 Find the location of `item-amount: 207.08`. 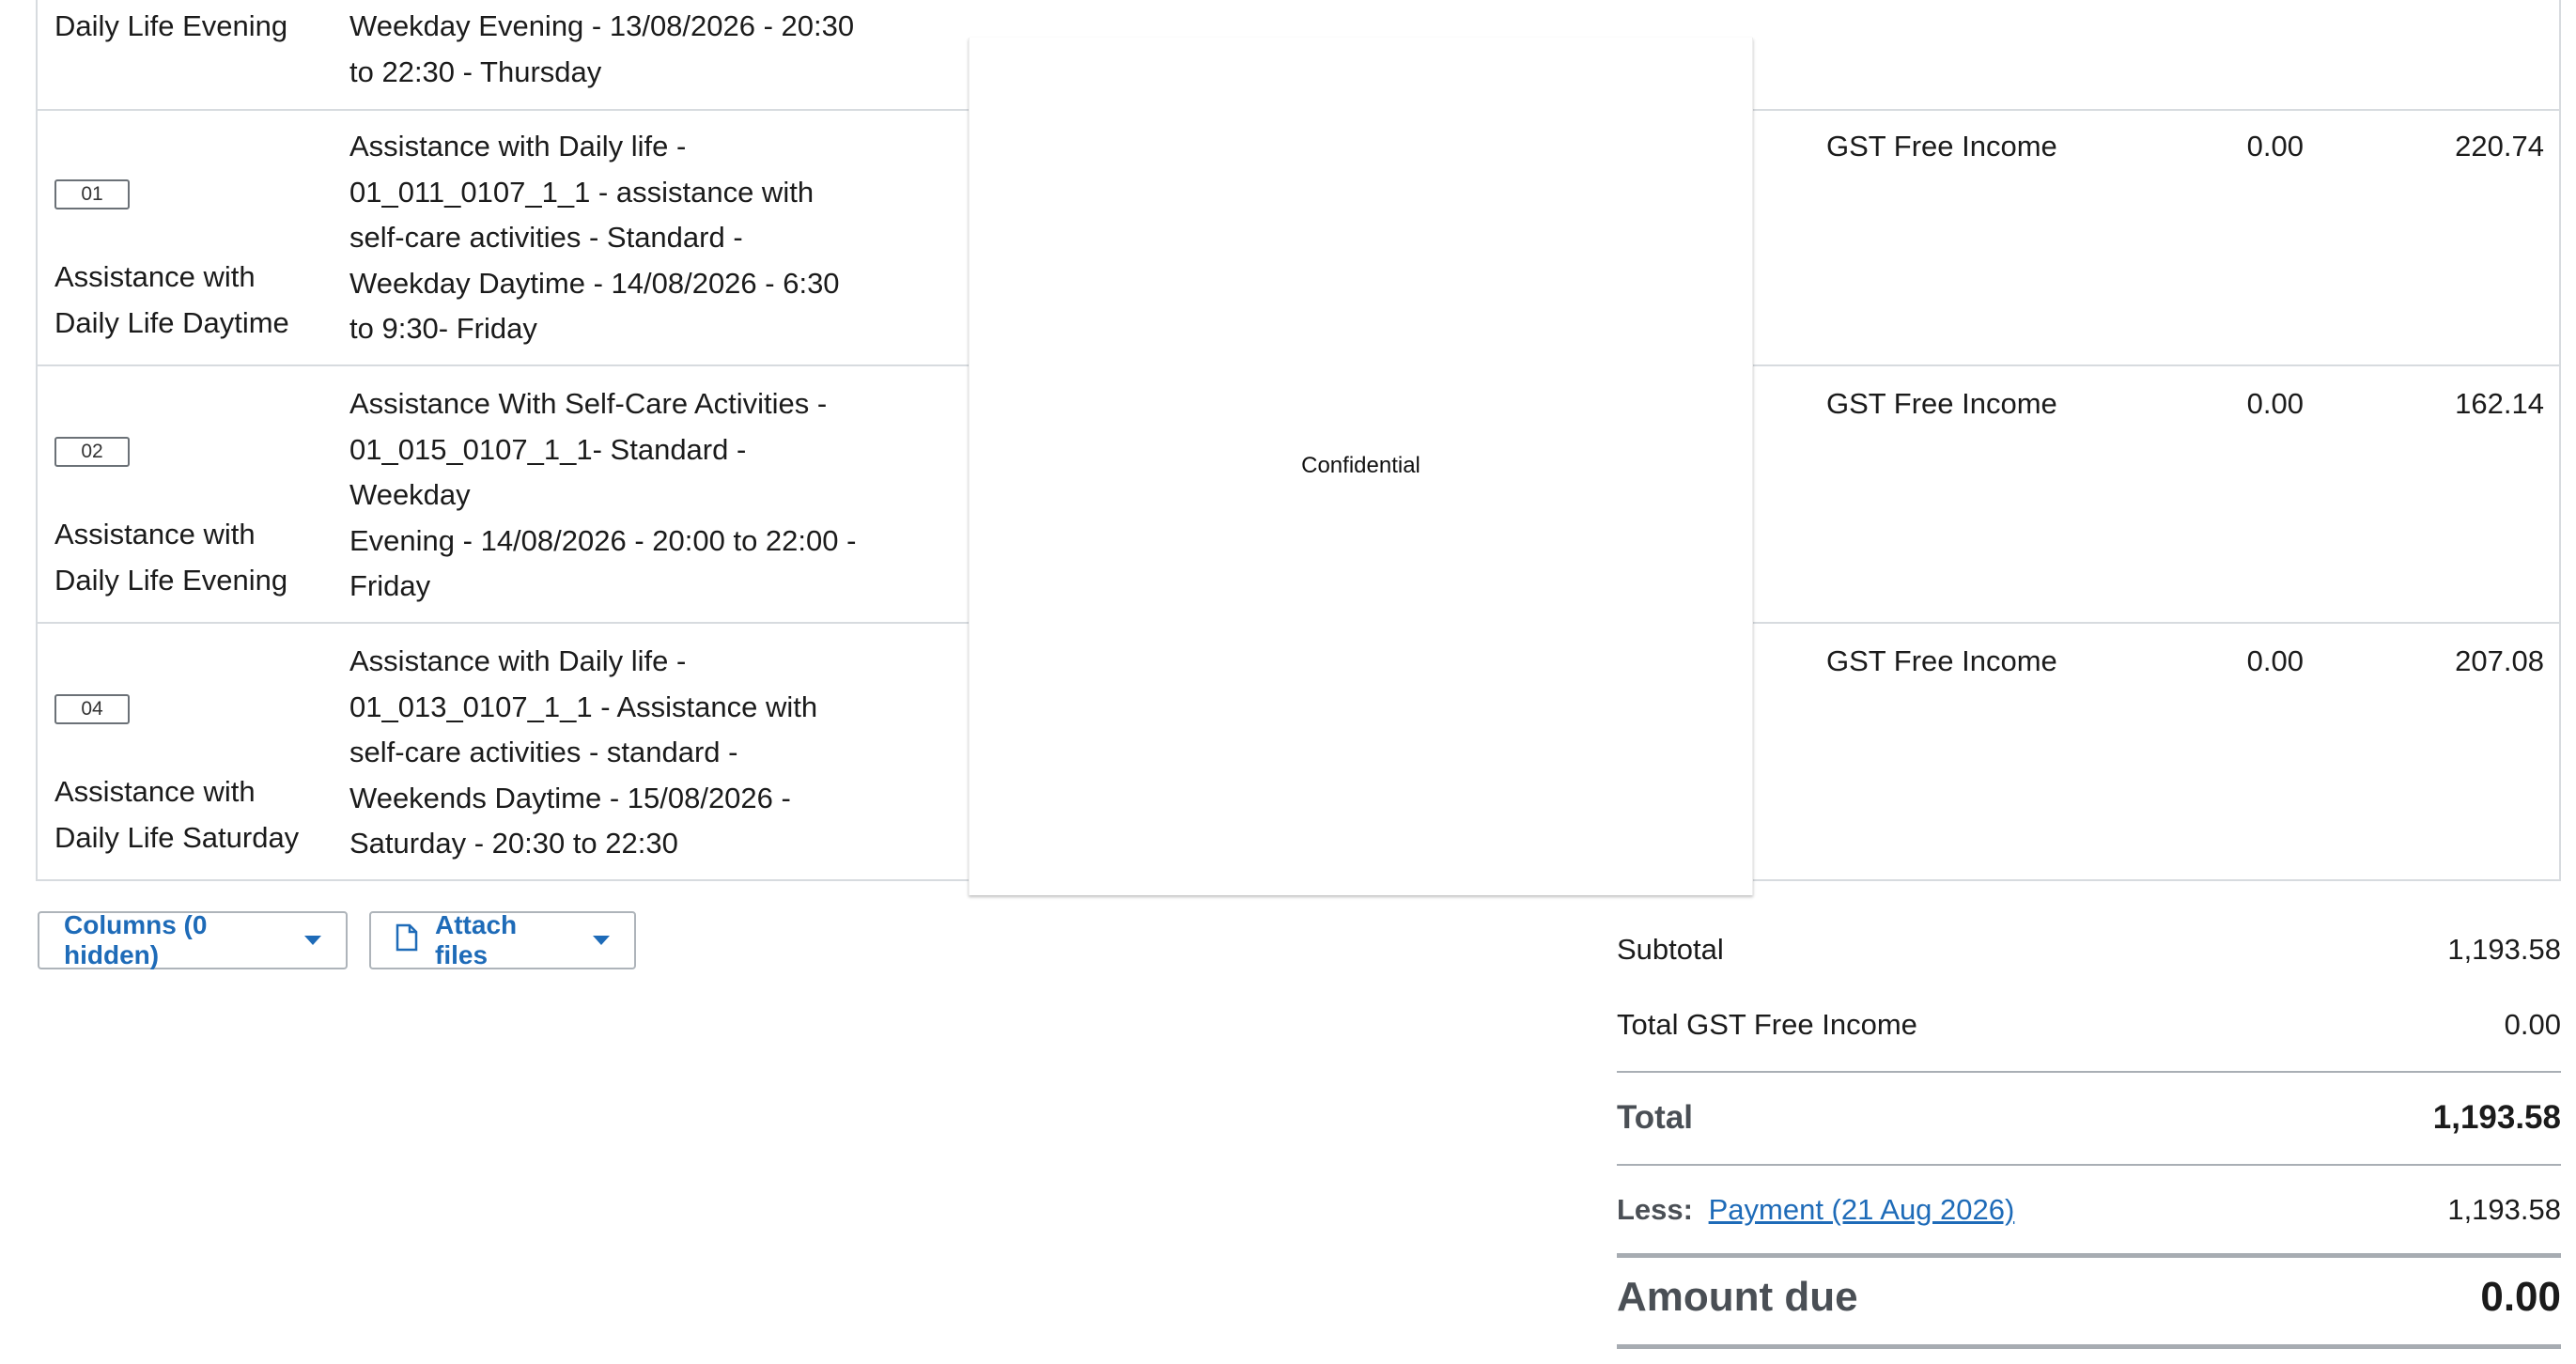

item-amount: 207.08 is located at coordinates (2499, 660).